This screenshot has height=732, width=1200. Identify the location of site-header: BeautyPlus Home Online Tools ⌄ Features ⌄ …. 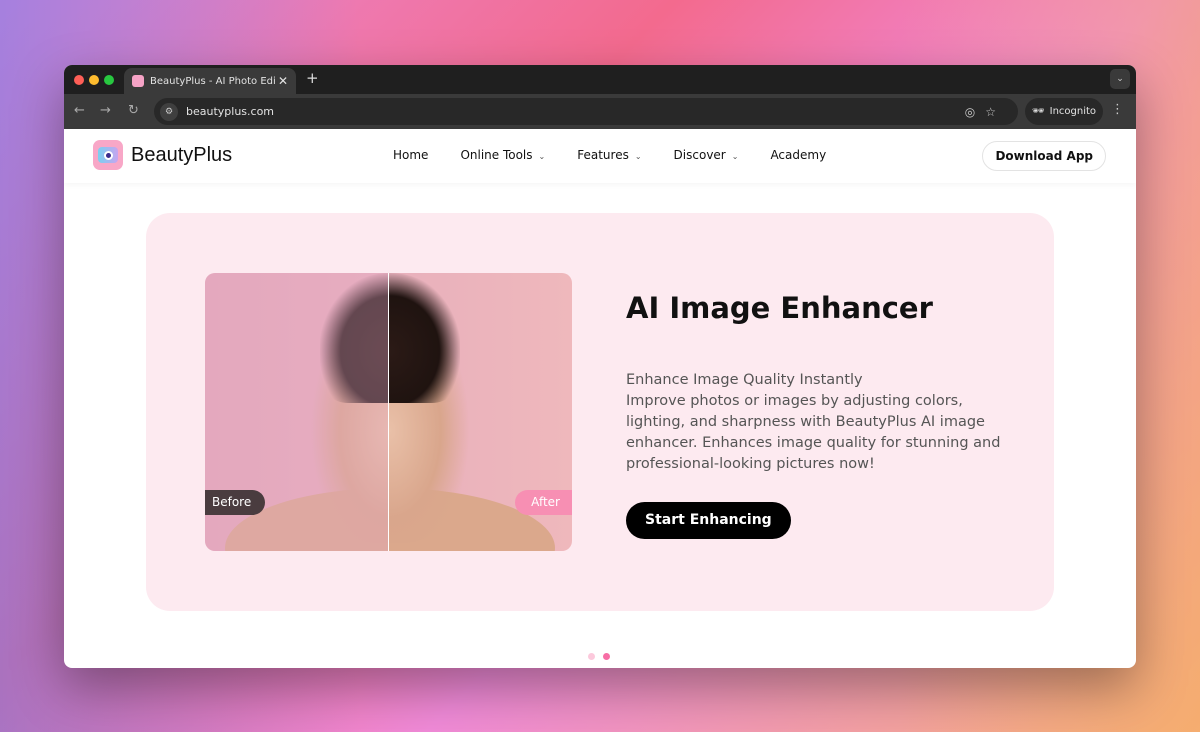
(600, 156).